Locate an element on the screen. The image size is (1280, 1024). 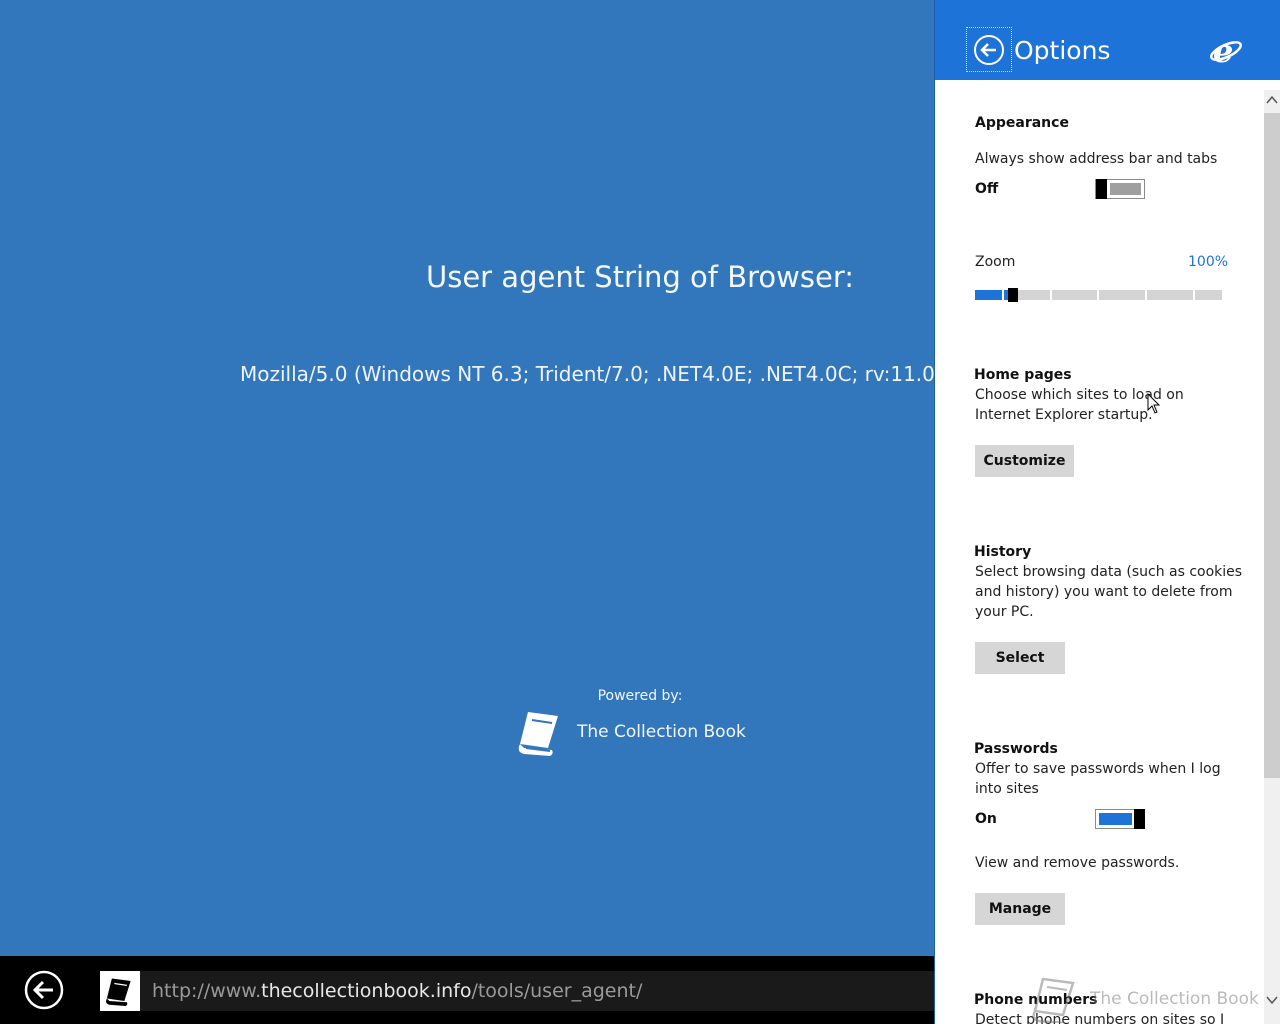
watermark: The Collection Book is located at coordinates (1143, 999).